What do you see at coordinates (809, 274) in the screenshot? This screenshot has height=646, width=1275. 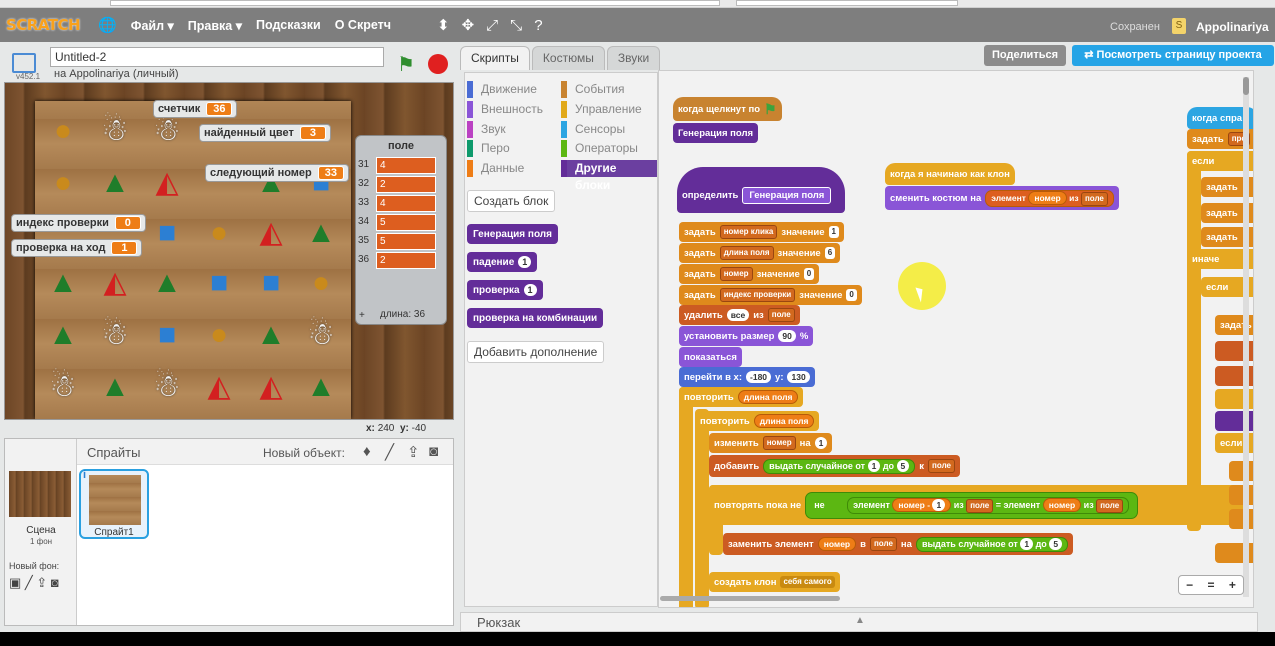 I see `value-input: 0` at bounding box center [809, 274].